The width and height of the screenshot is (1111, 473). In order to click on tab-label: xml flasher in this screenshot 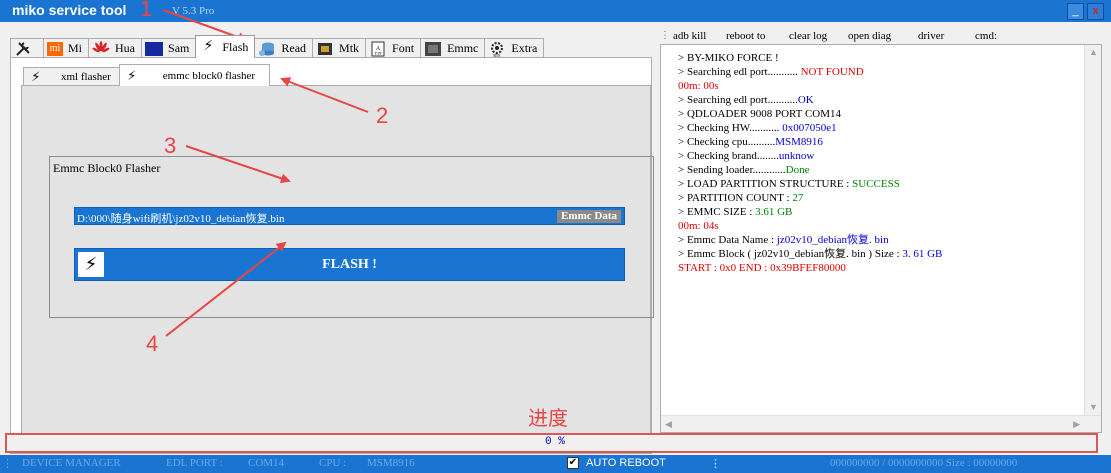, I will do `click(86, 77)`.